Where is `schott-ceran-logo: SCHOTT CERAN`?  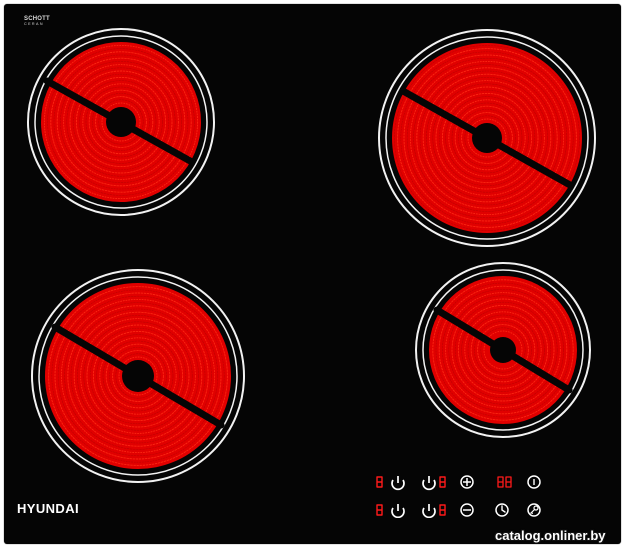 schott-ceran-logo: SCHOTT CERAN is located at coordinates (39, 28).